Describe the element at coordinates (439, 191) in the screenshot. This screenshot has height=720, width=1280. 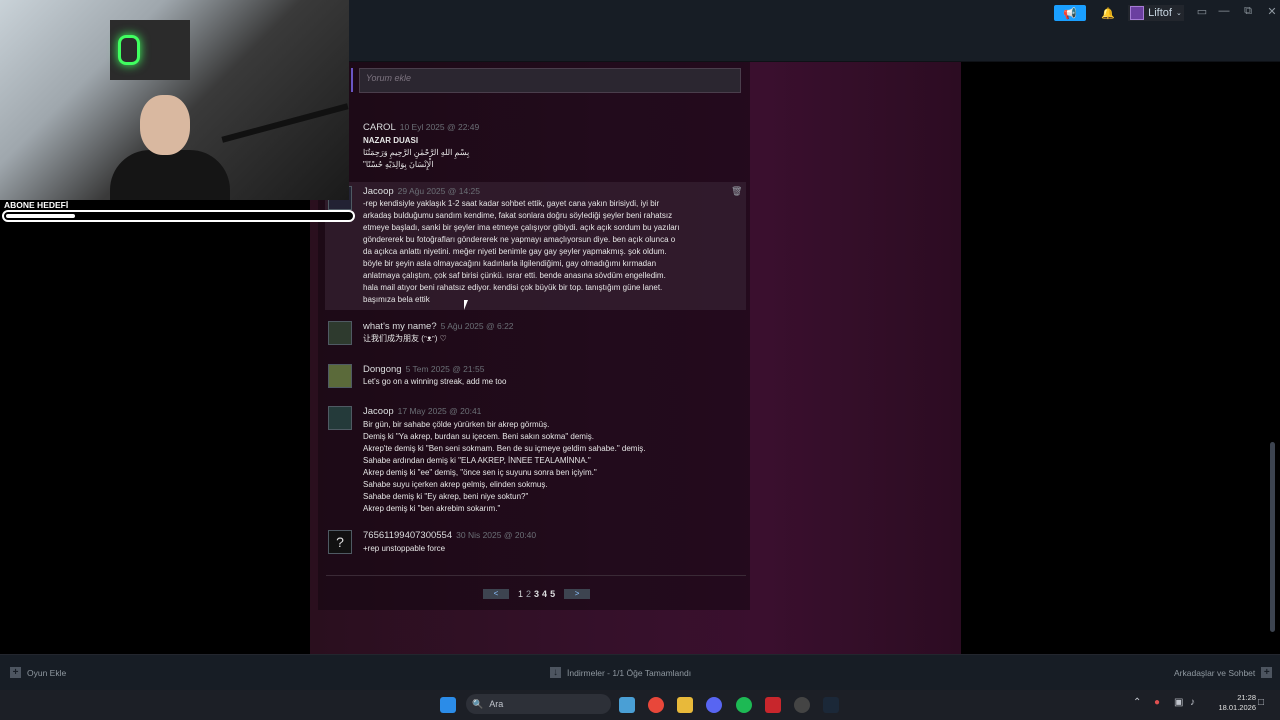
I see `comment-date: 29 Ağu 2025 @ 14:25` at that location.